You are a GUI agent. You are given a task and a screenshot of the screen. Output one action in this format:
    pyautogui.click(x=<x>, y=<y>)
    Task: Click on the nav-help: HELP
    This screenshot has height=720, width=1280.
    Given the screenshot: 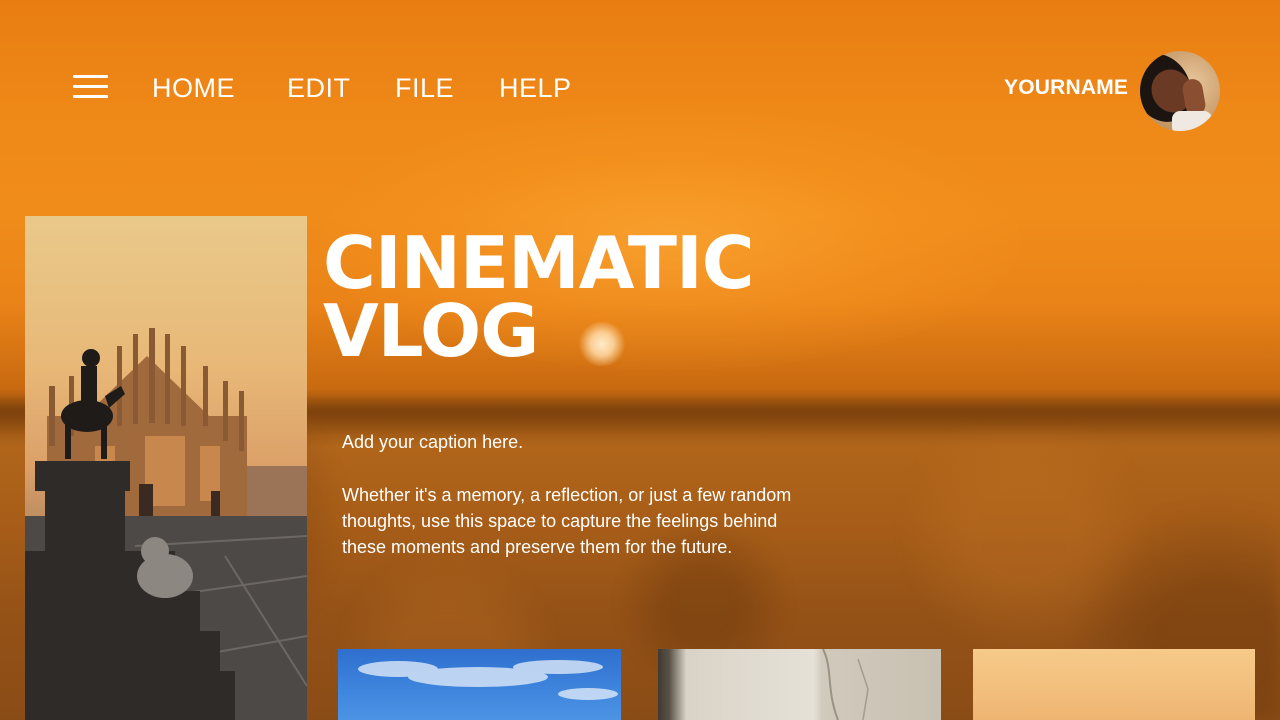 What is the action you would take?
    pyautogui.click(x=535, y=88)
    